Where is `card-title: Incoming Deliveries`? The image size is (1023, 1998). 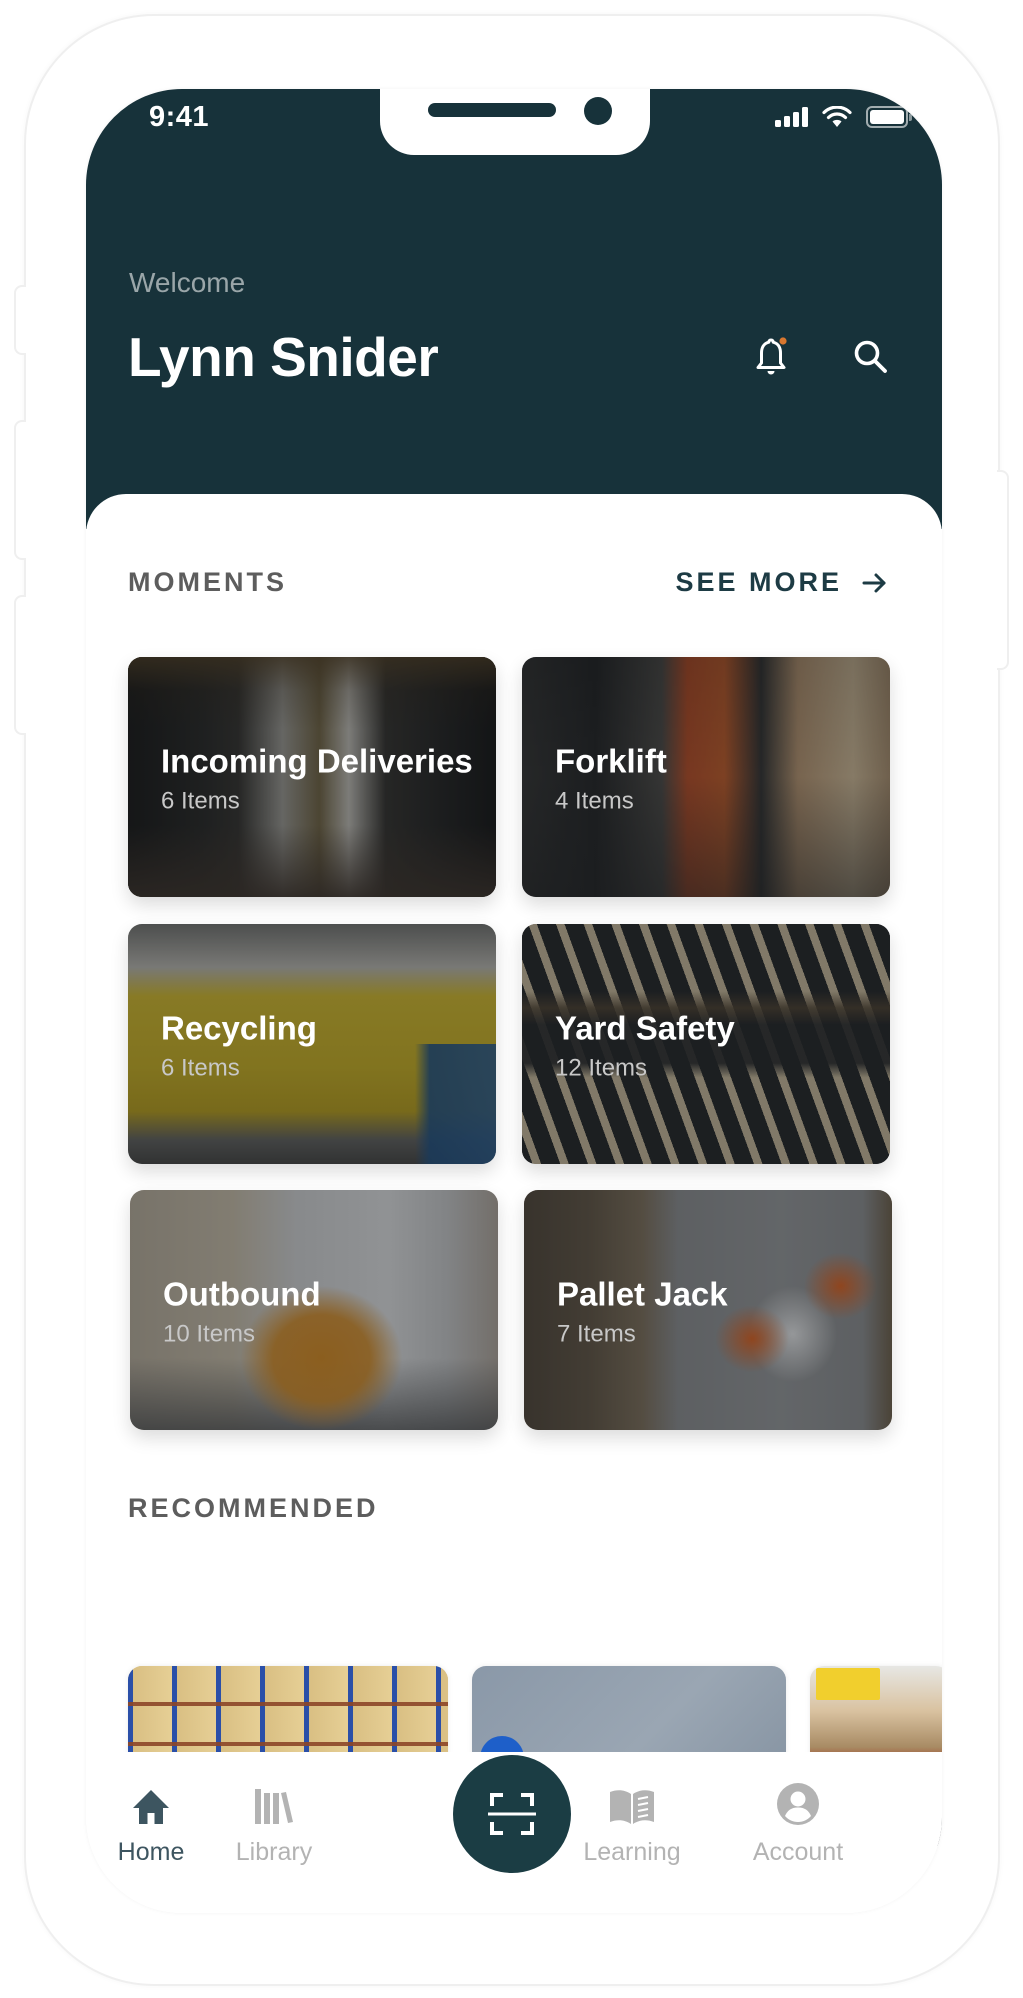 card-title: Incoming Deliveries is located at coordinates (317, 761).